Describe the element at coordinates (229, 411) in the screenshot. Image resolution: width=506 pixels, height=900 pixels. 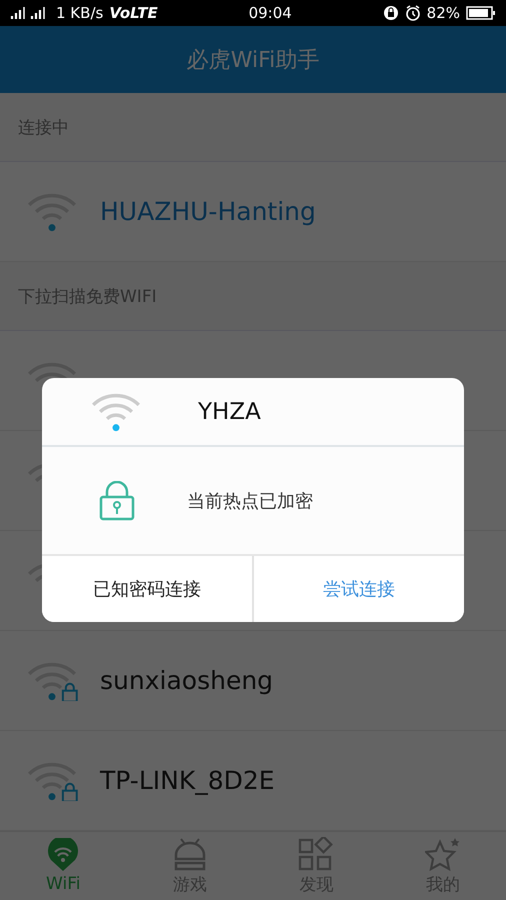
I see `dialog-title: YHZA` at that location.